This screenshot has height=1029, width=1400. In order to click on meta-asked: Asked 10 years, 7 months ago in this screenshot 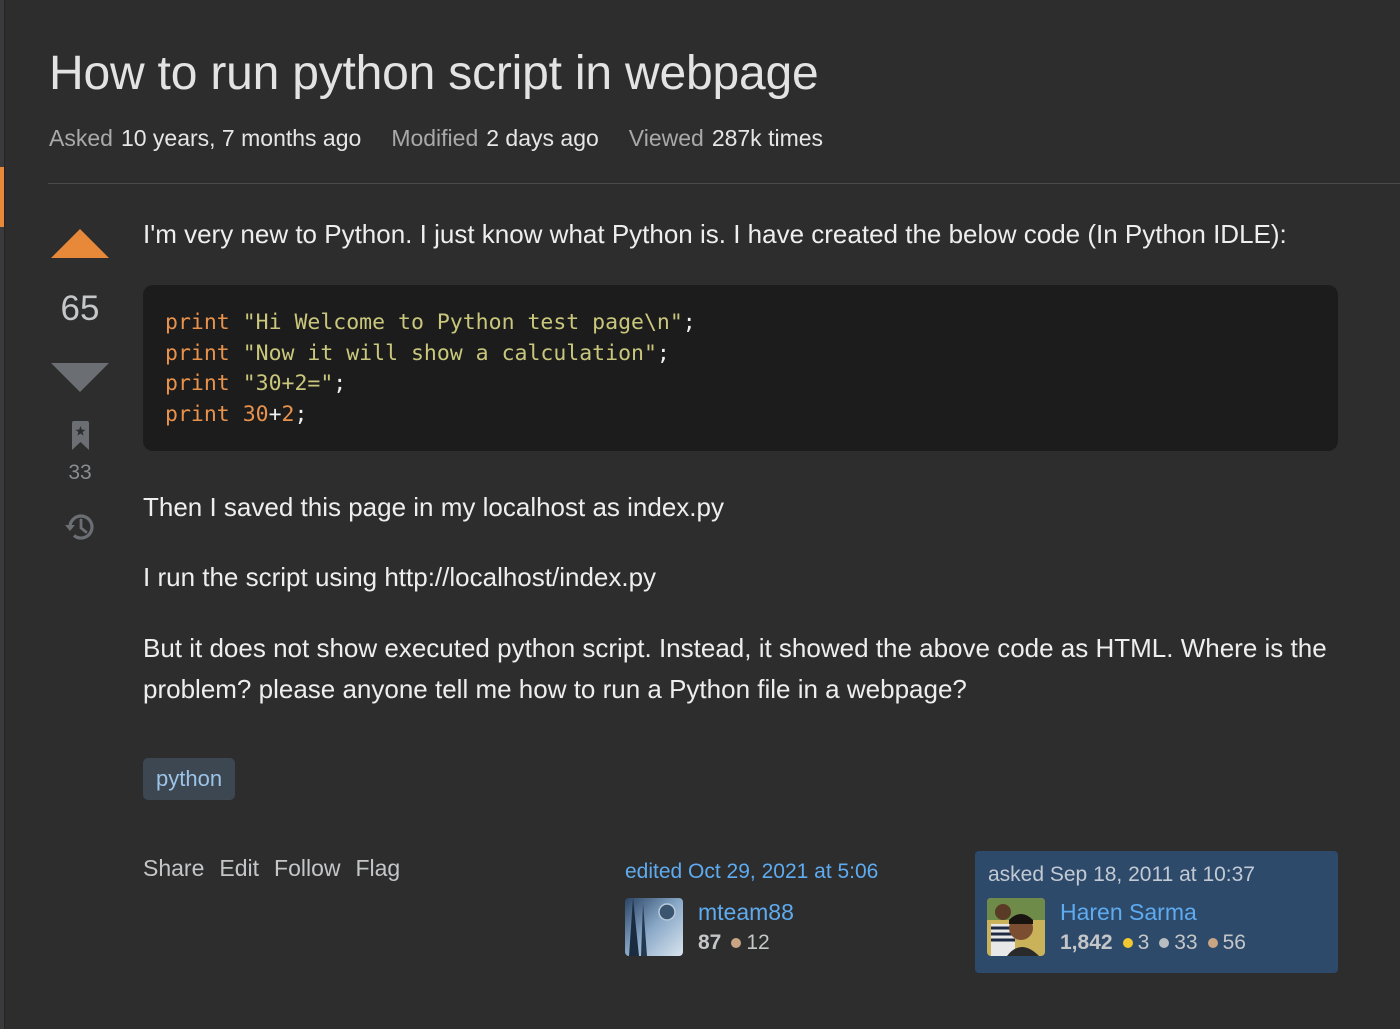, I will do `click(205, 138)`.